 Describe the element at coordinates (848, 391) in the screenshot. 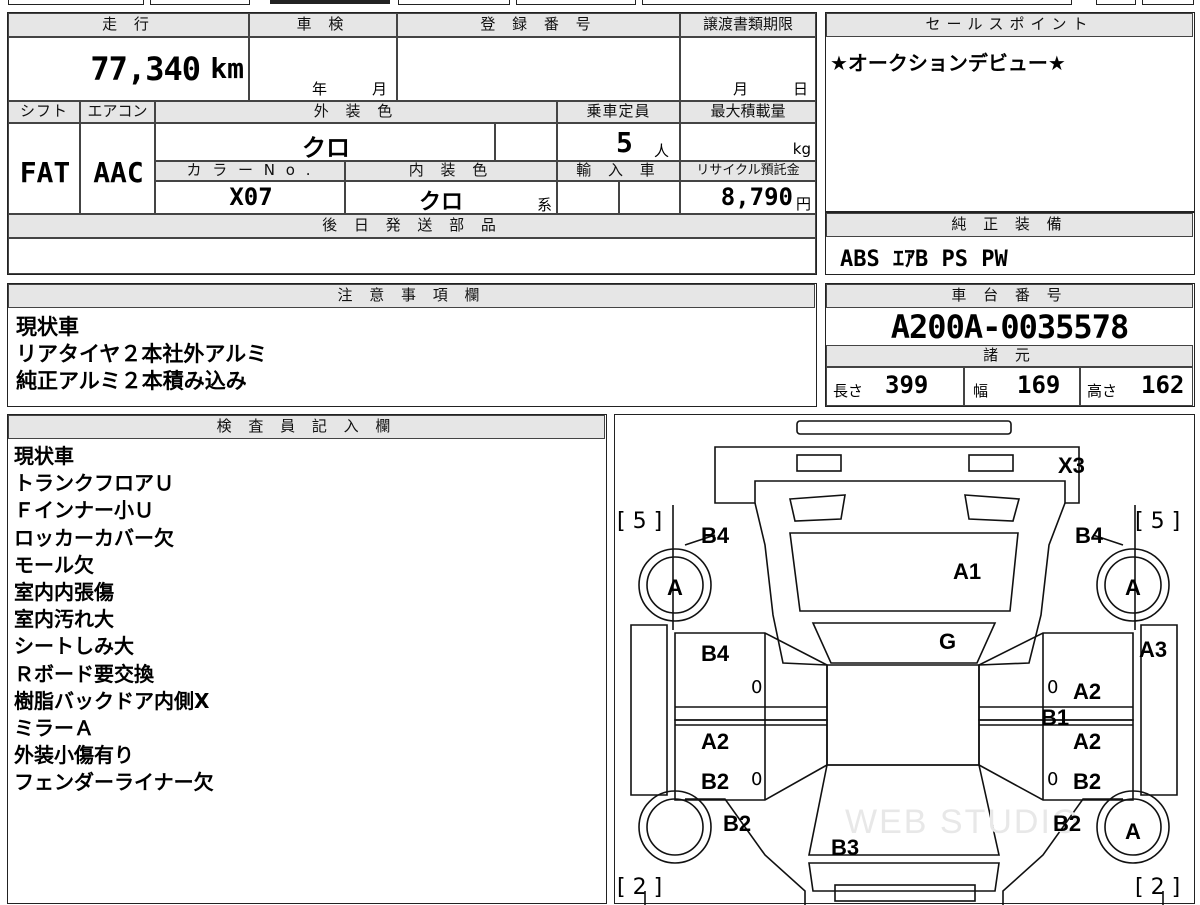

I see `length-label: 長さ` at that location.